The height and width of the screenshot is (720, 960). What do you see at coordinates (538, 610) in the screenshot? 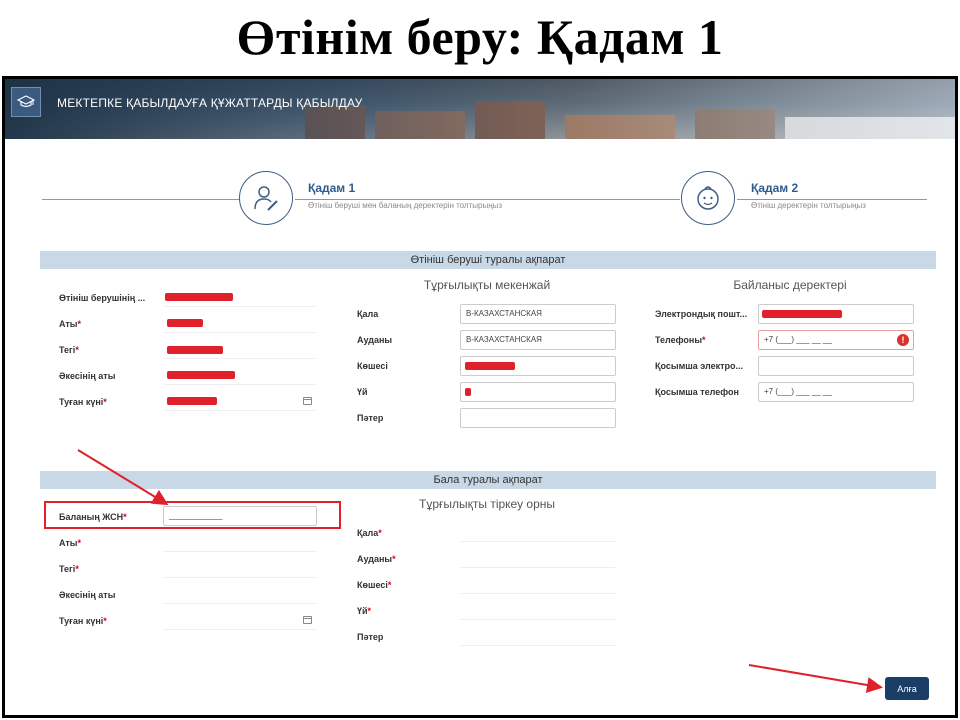
I see `reg-house-field` at bounding box center [538, 610].